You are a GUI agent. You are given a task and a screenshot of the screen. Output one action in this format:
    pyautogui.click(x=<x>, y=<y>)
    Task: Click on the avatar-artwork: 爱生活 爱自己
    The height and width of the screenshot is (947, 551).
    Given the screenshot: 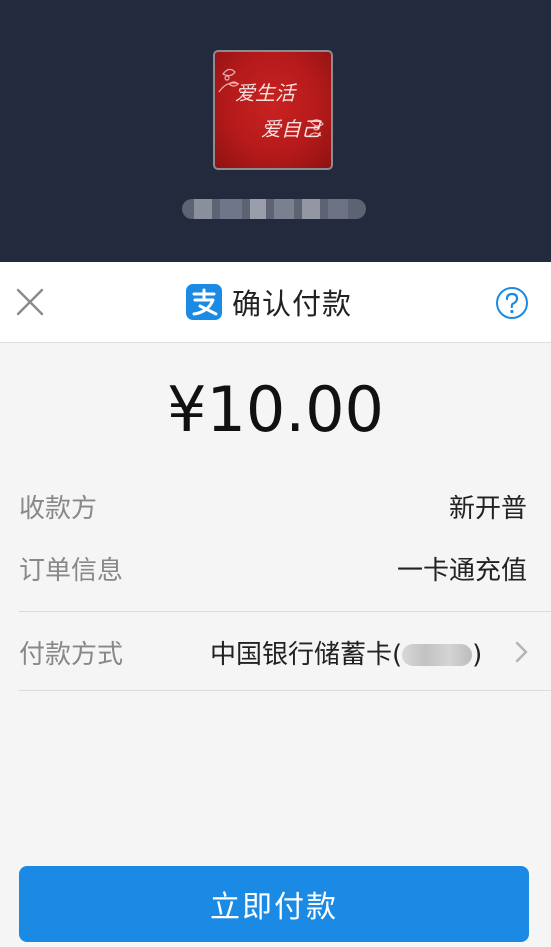 What is the action you would take?
    pyautogui.click(x=271, y=104)
    